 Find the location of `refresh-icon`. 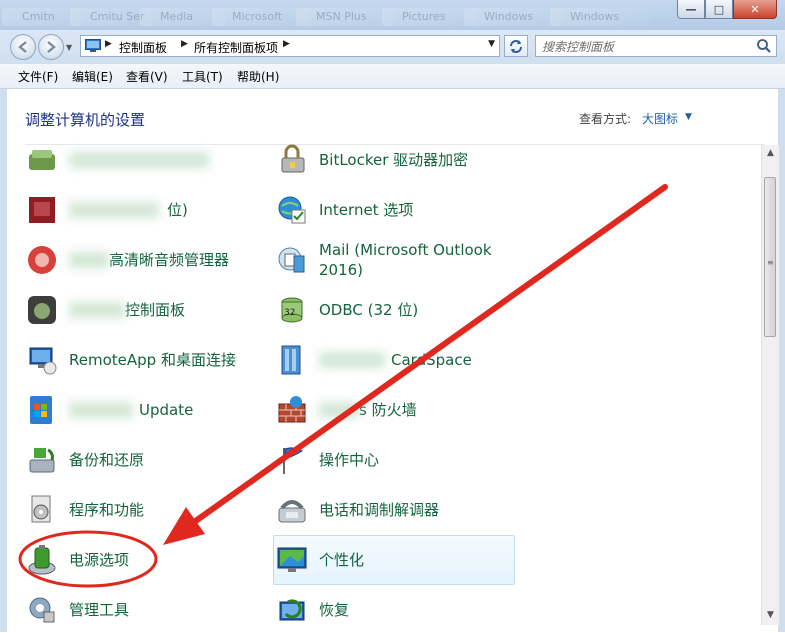

refresh-icon is located at coordinates (516, 46).